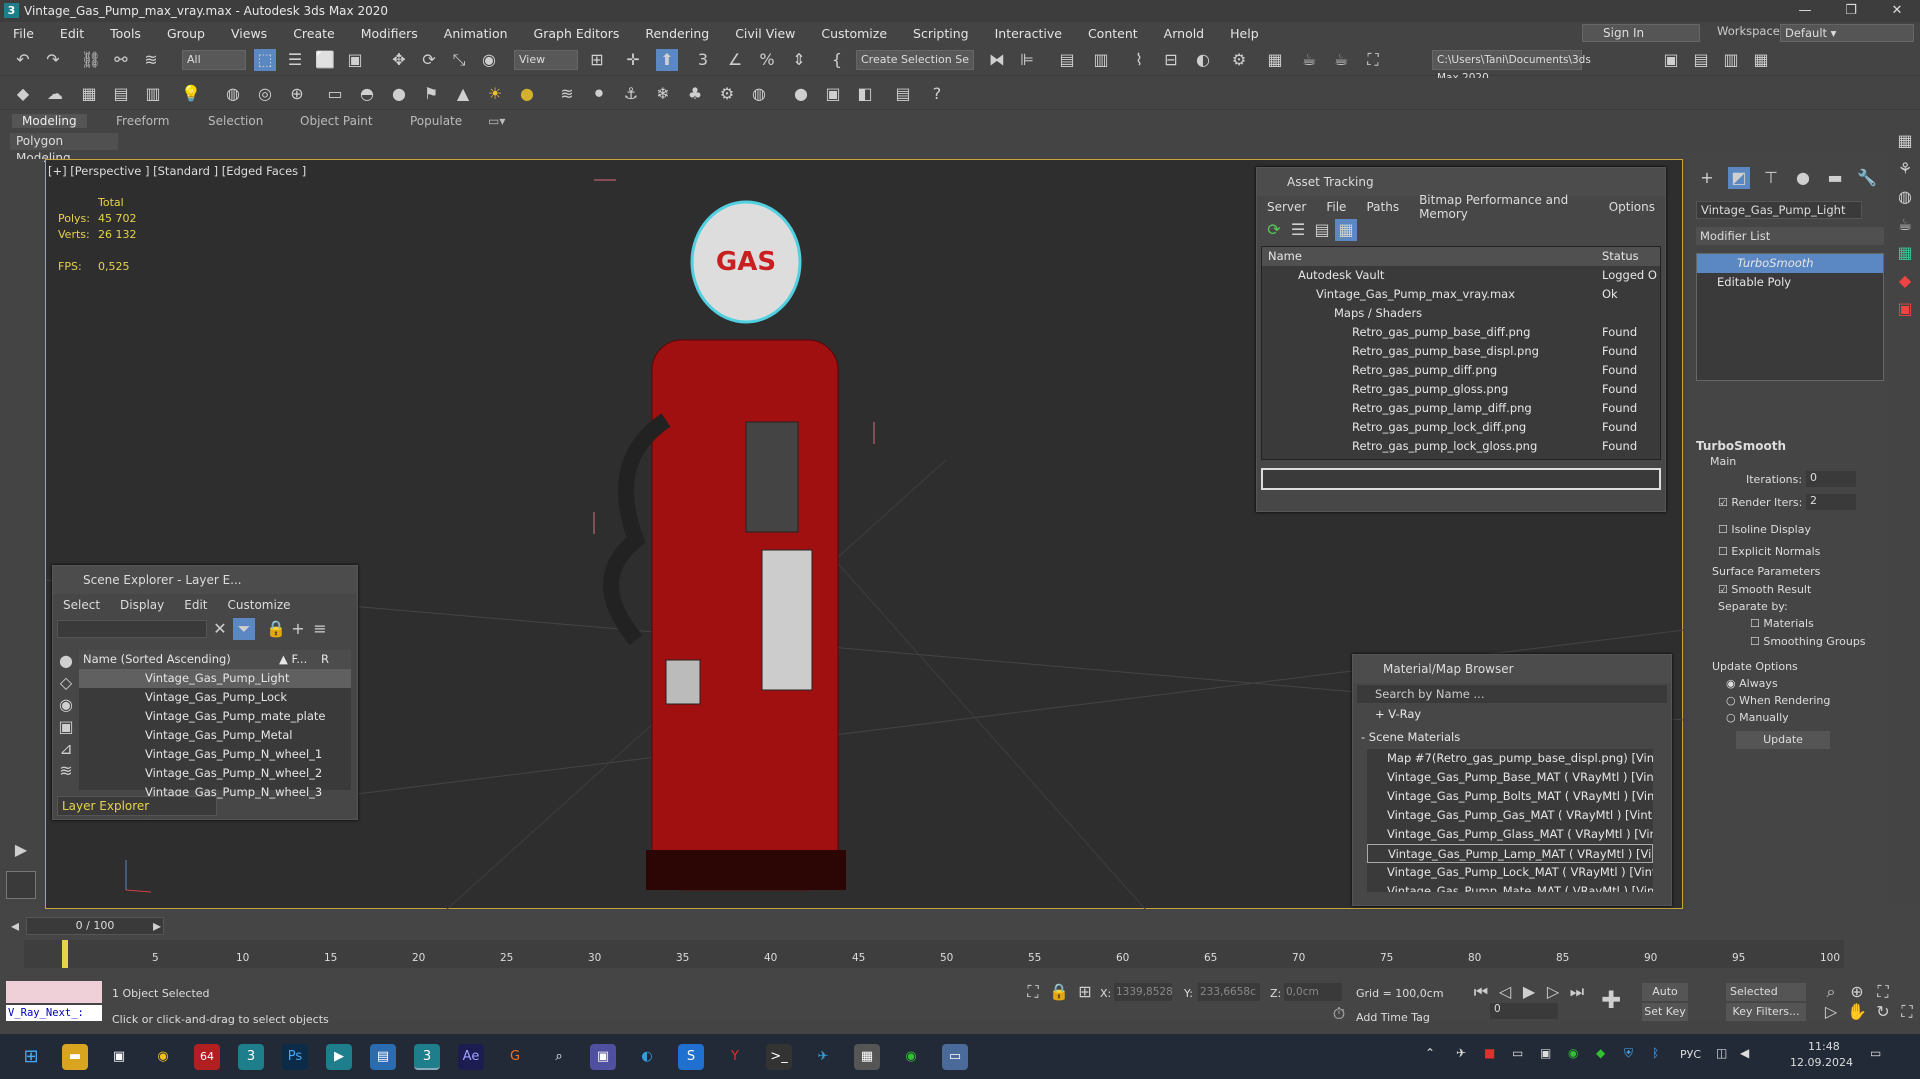 Image resolution: width=1920 pixels, height=1079 pixels. What do you see at coordinates (265, 60) in the screenshot?
I see `select-object-icon: ⬚` at bounding box center [265, 60].